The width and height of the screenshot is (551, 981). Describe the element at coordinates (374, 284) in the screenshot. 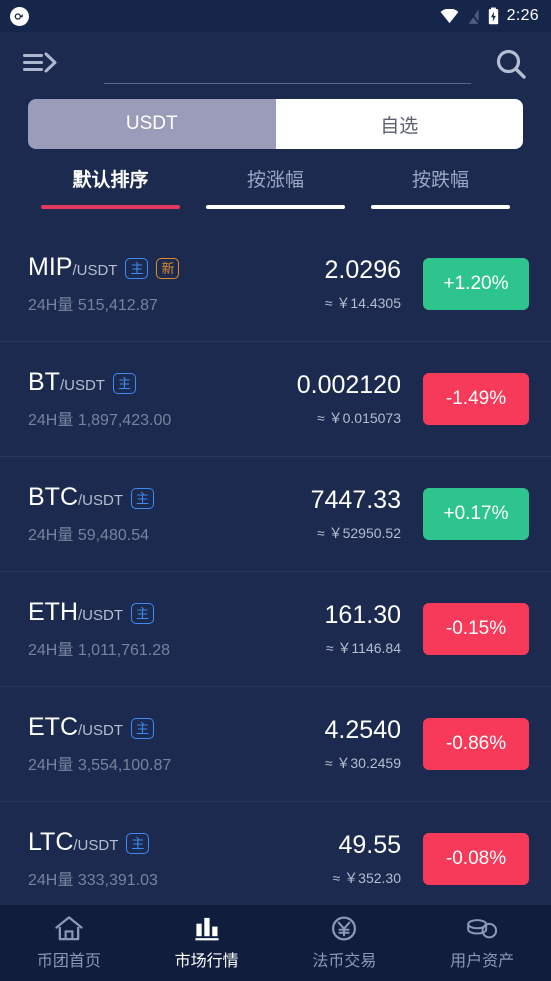

I see `market-row-price: 2.0296 ≈ ￥14.4305` at that location.